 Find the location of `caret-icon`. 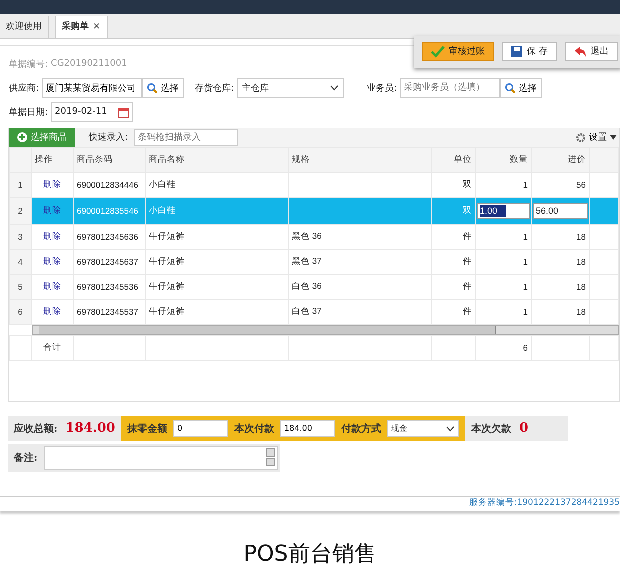

caret-icon is located at coordinates (613, 137).